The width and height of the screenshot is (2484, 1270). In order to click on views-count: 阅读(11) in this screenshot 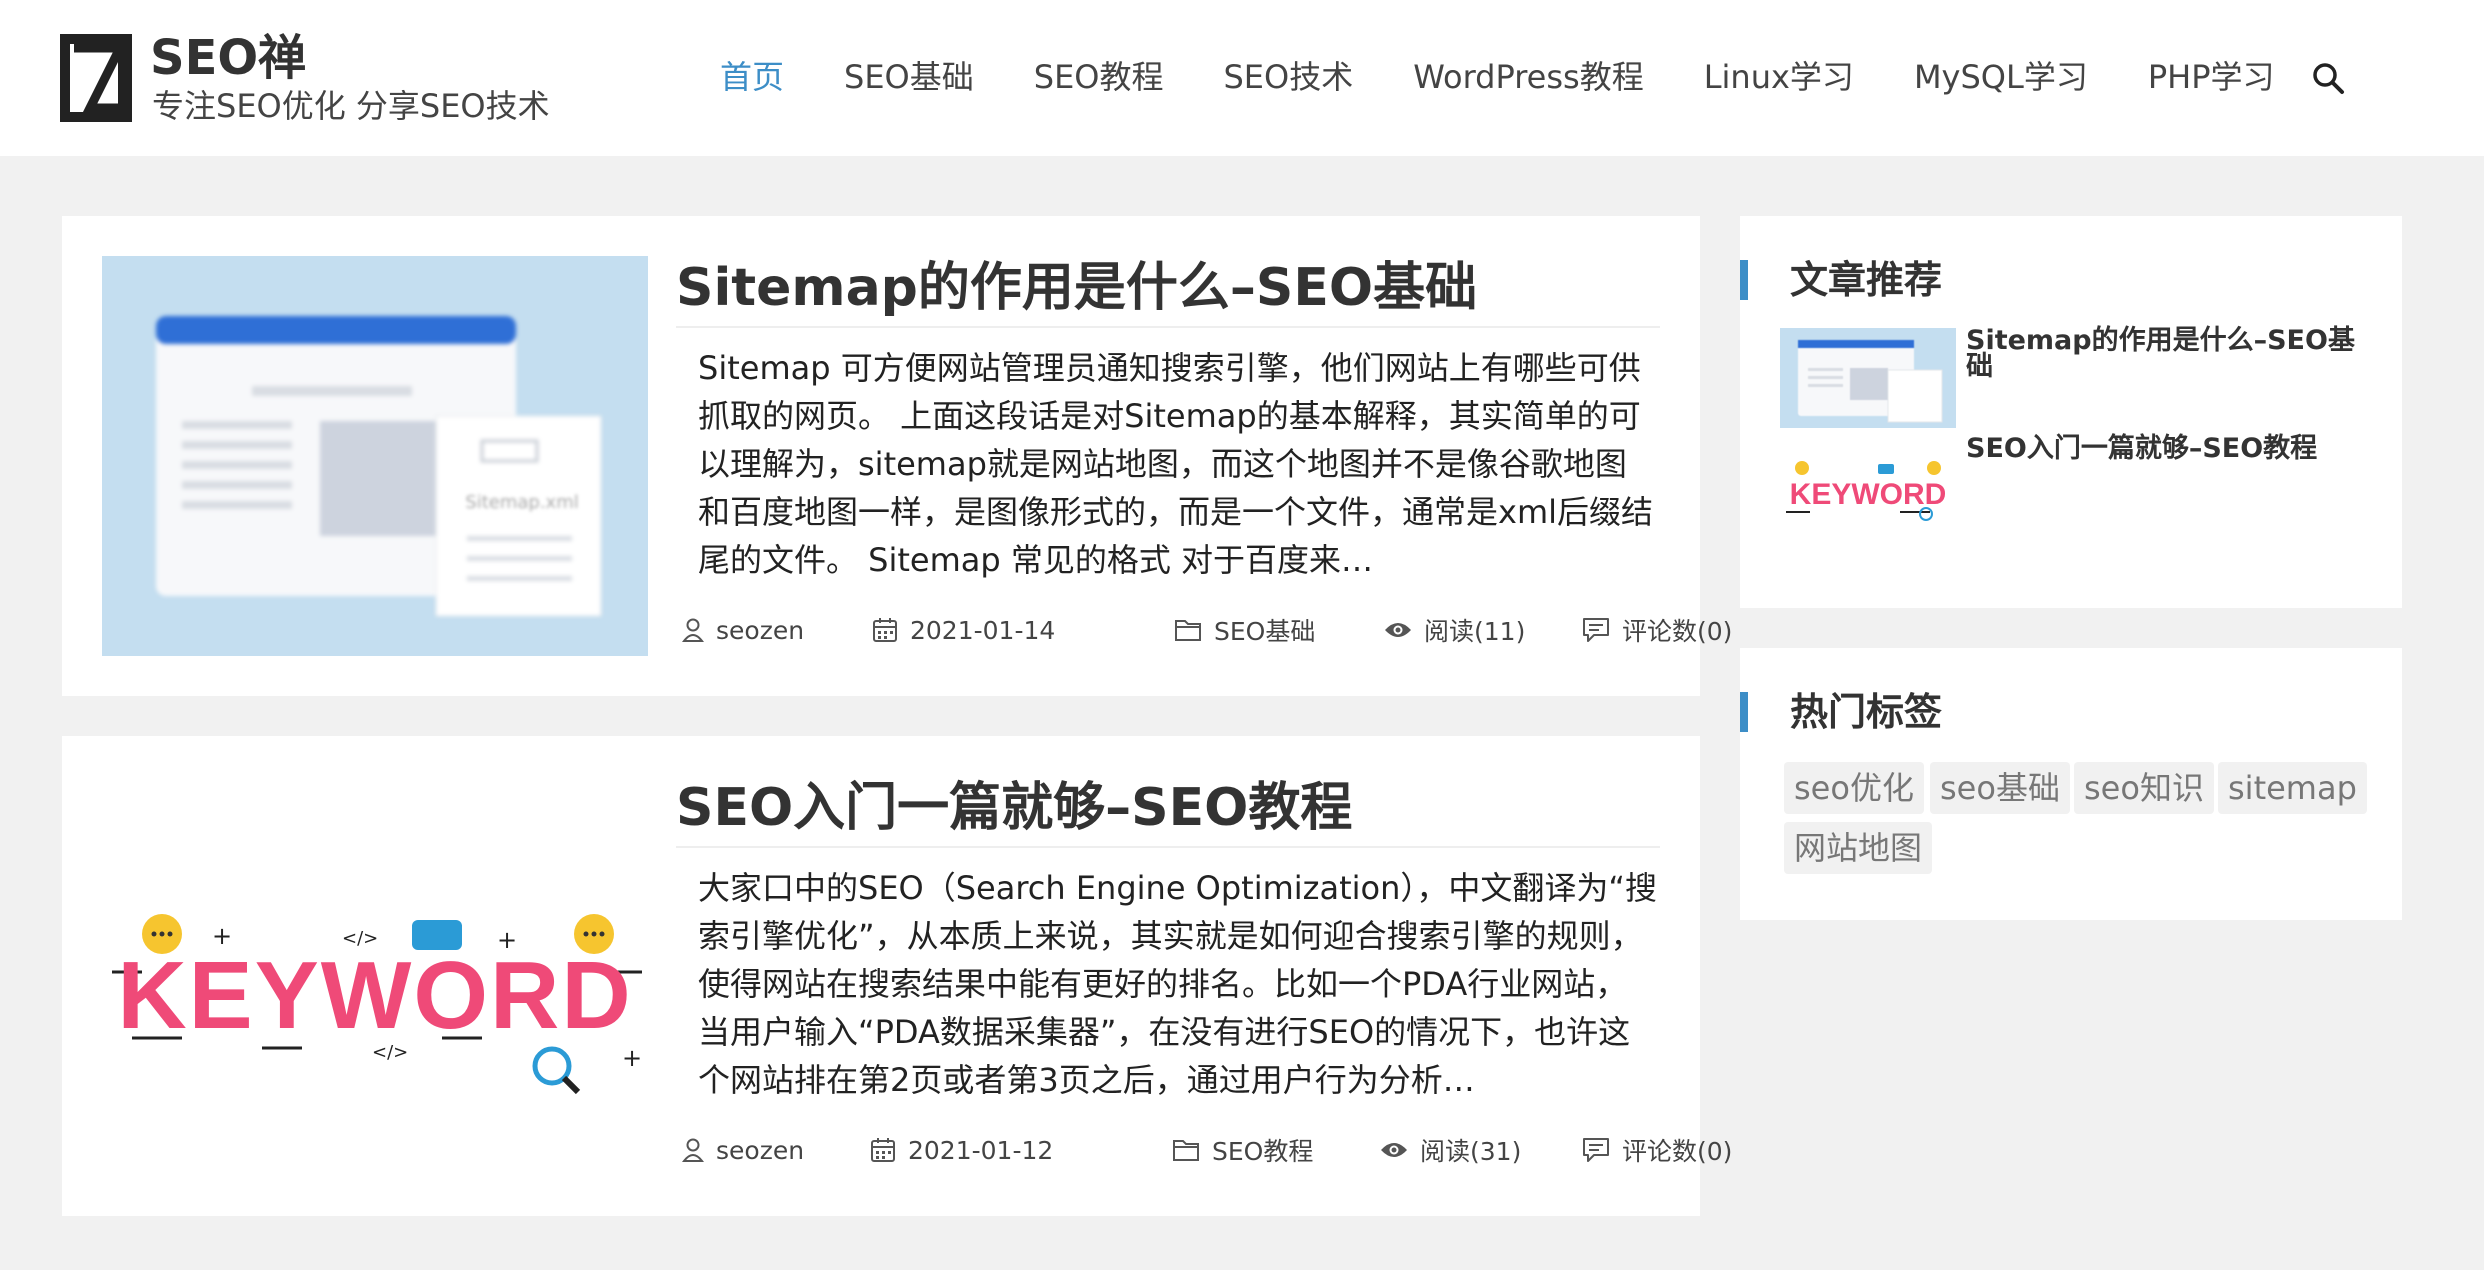, I will do `click(1475, 631)`.